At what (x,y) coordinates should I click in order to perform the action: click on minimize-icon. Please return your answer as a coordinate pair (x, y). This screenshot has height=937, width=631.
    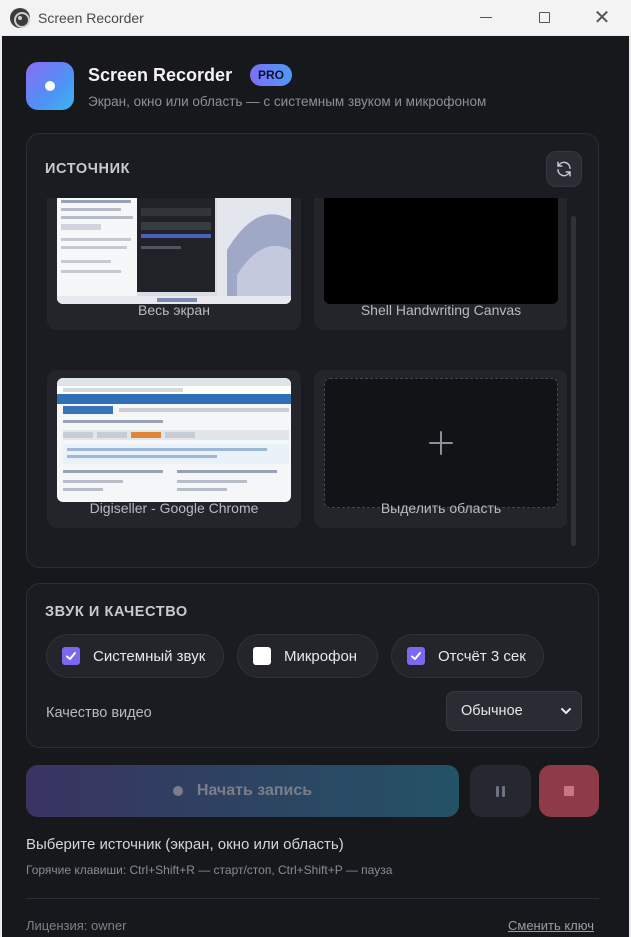
    Looking at the image, I should click on (486, 17).